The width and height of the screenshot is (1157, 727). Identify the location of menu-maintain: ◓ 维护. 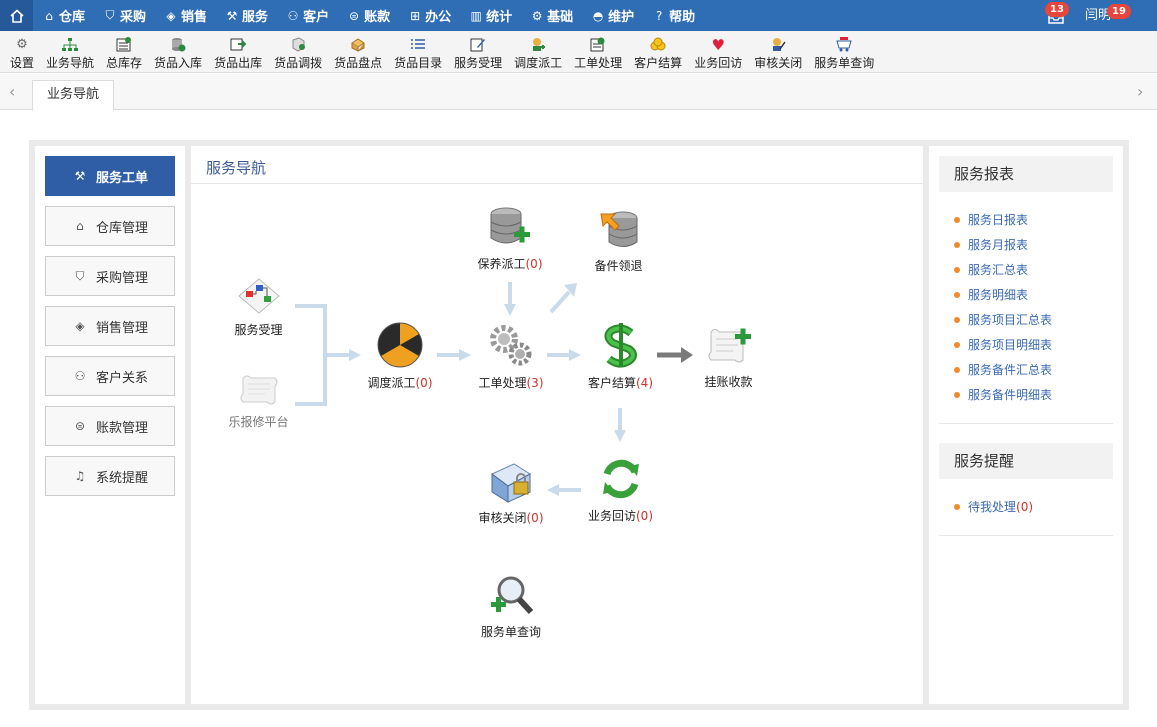
(612, 15).